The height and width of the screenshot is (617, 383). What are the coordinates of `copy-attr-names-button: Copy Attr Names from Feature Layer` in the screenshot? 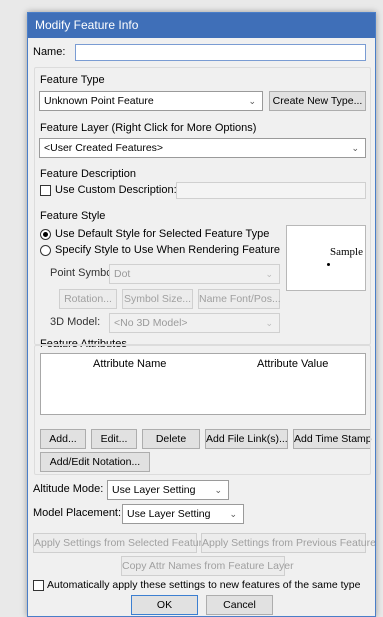 It's located at (207, 566).